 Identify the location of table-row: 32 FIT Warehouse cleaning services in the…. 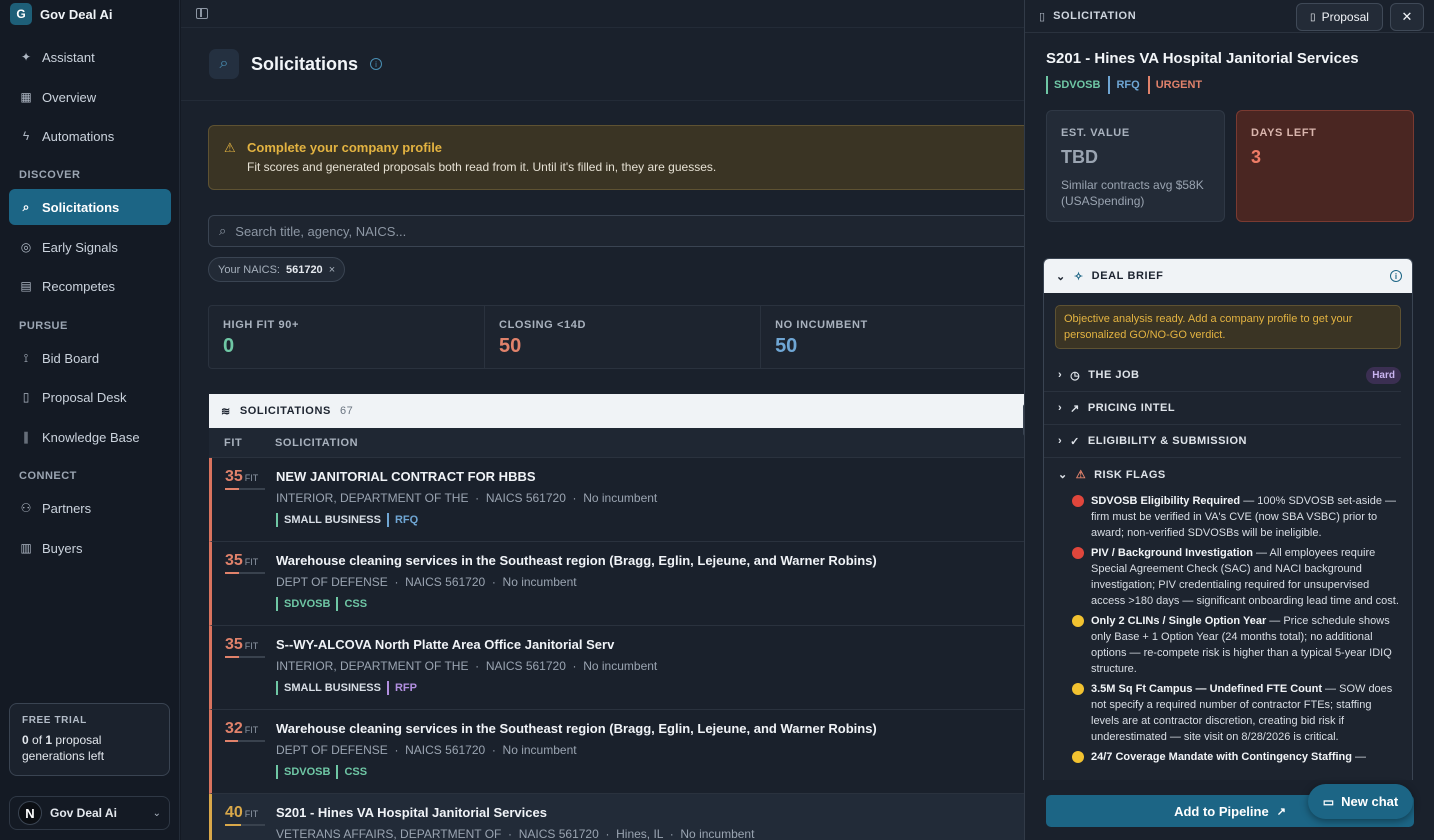
(616, 752).